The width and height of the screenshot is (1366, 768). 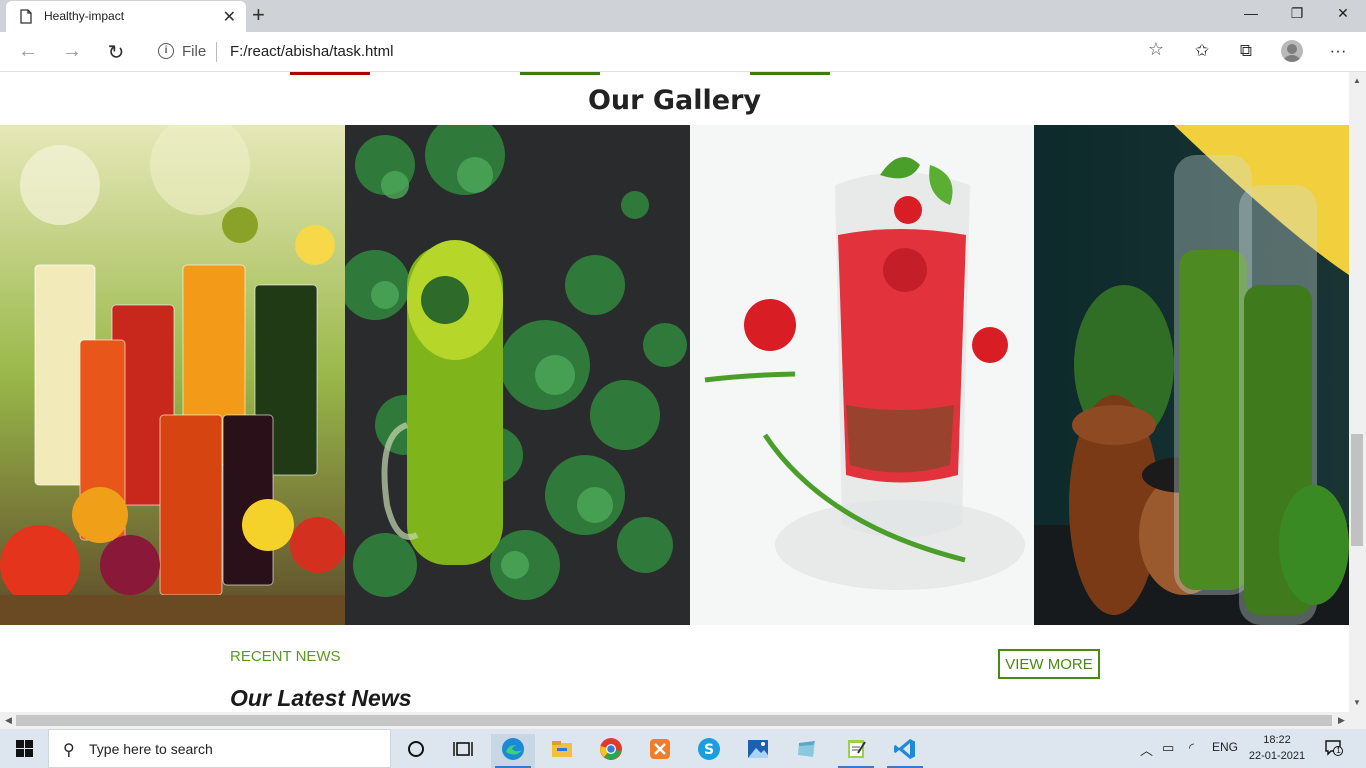 What do you see at coordinates (151, 749) in the screenshot?
I see `search-placeholder: Type here to search` at bounding box center [151, 749].